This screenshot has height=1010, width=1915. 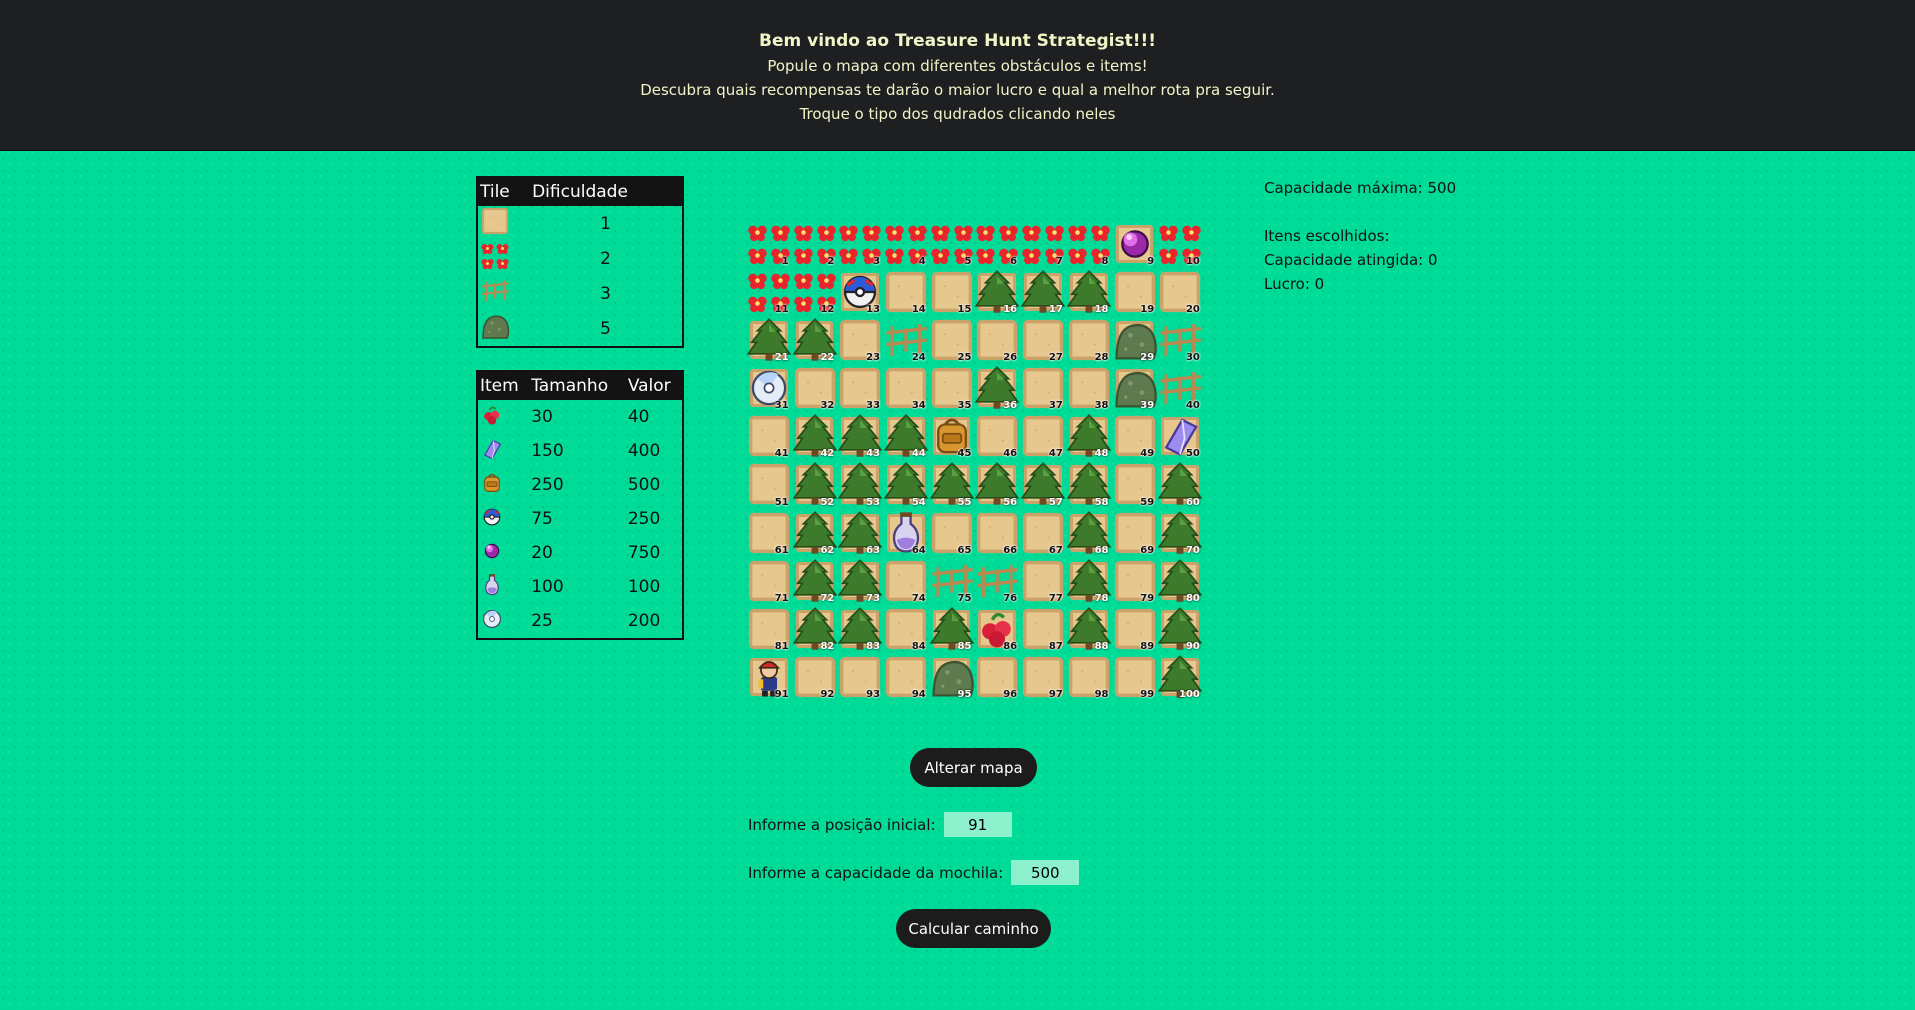 I want to click on change-map-button: Alterar mapa, so click(x=973, y=767).